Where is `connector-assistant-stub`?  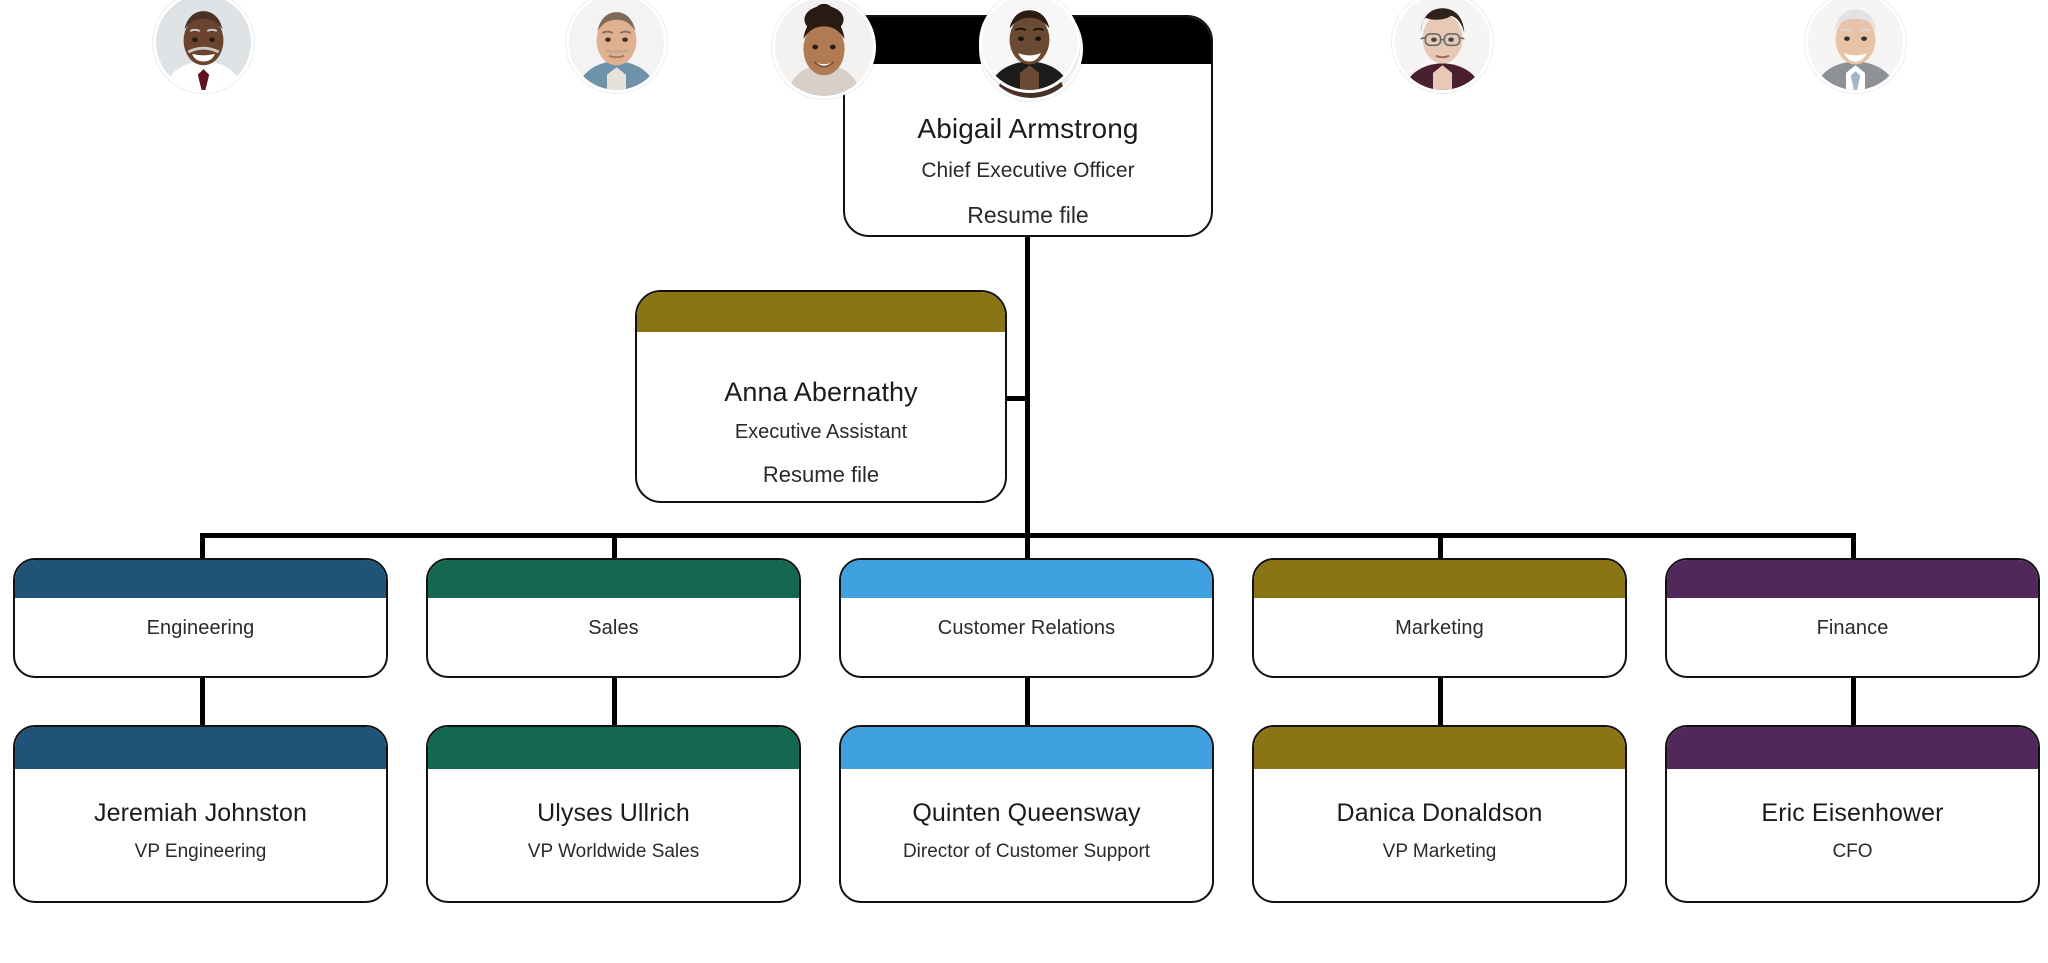 connector-assistant-stub is located at coordinates (1016, 398).